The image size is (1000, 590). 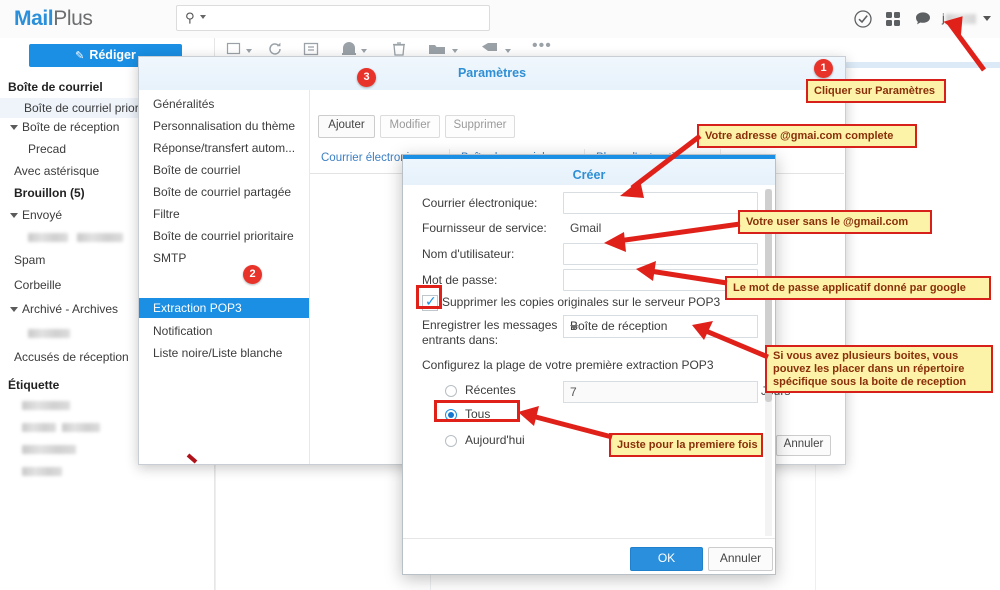 I want to click on search-icon: ⚲, so click(x=190, y=17).